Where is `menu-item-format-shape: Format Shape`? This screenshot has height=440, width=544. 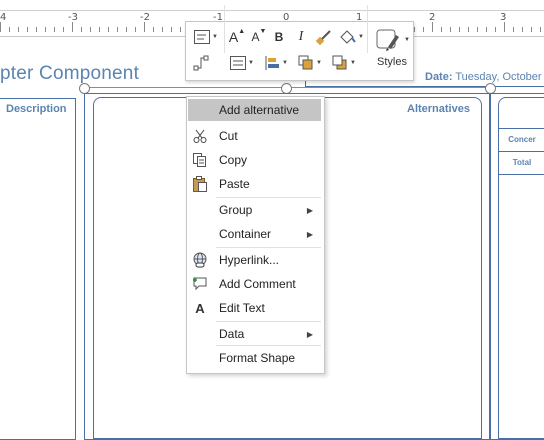 menu-item-format-shape: Format Shape is located at coordinates (254, 358).